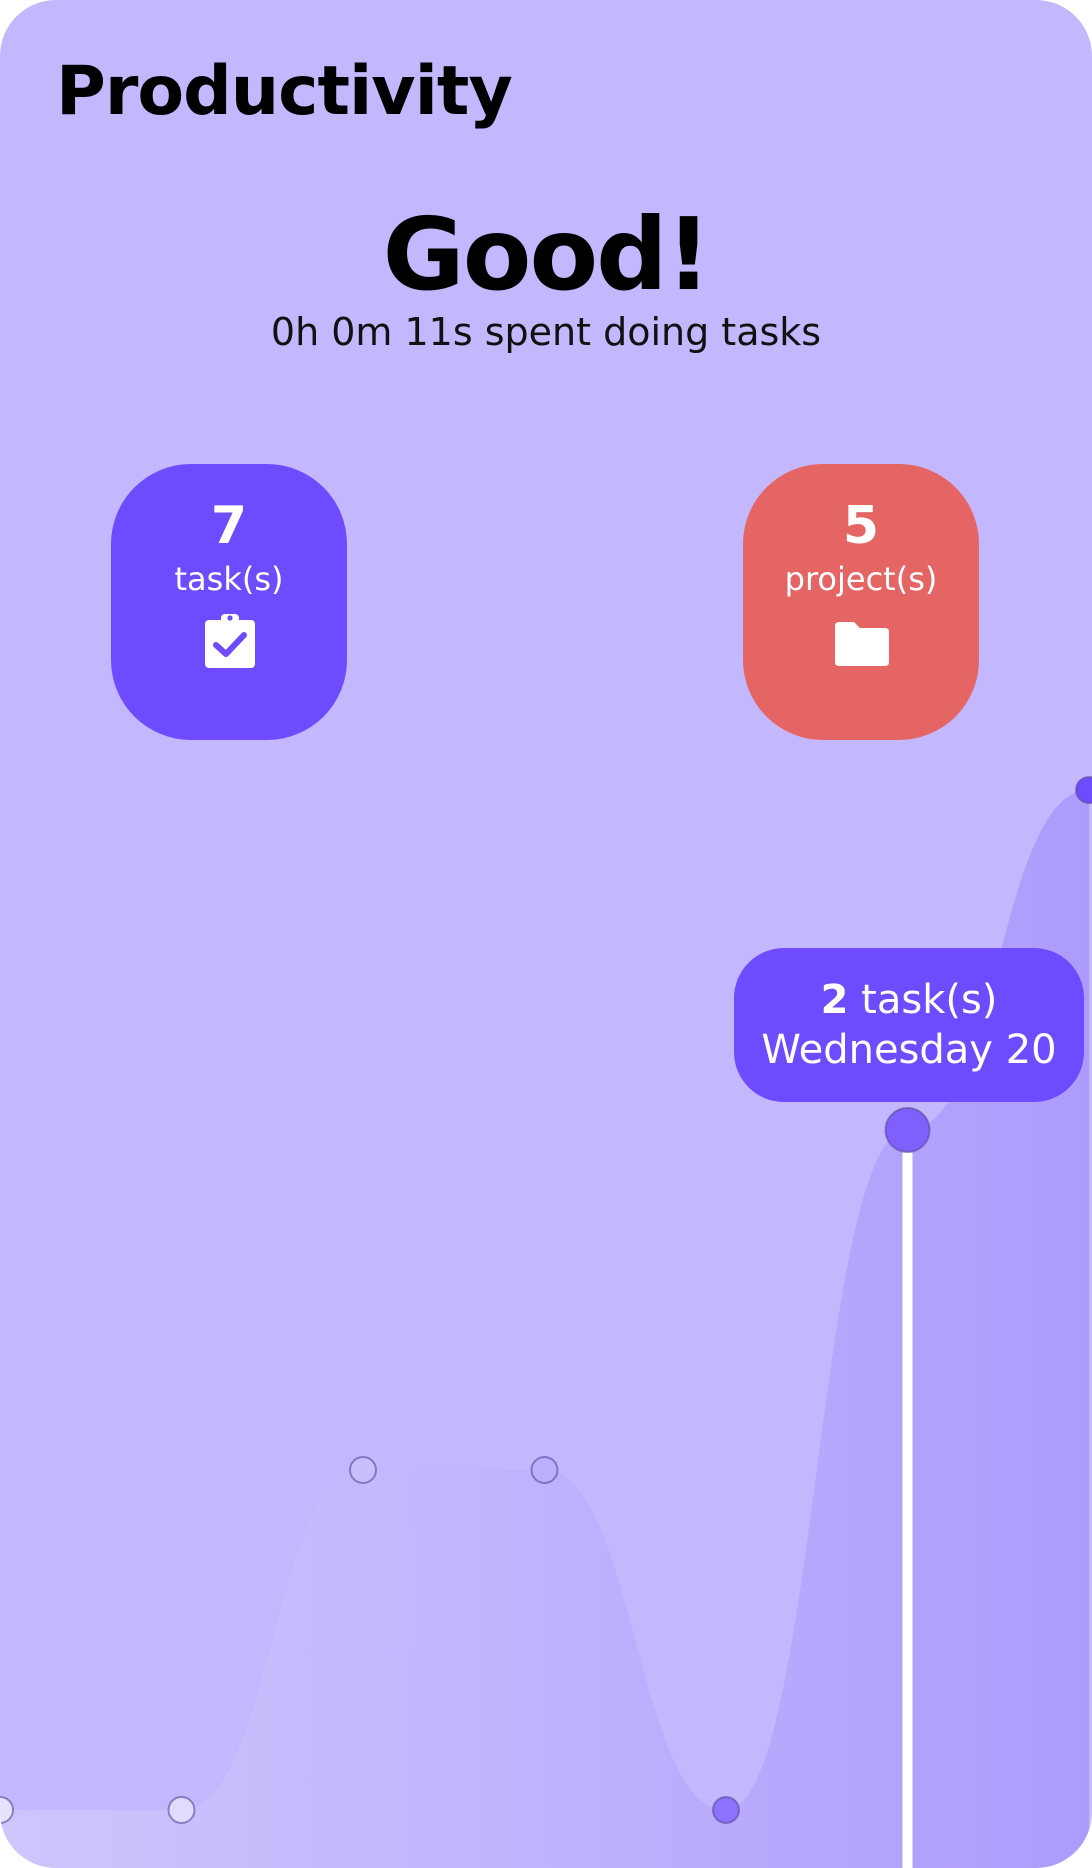 This screenshot has height=1868, width=1092. What do you see at coordinates (229, 579) in the screenshot?
I see `tasks-label: task(s)` at bounding box center [229, 579].